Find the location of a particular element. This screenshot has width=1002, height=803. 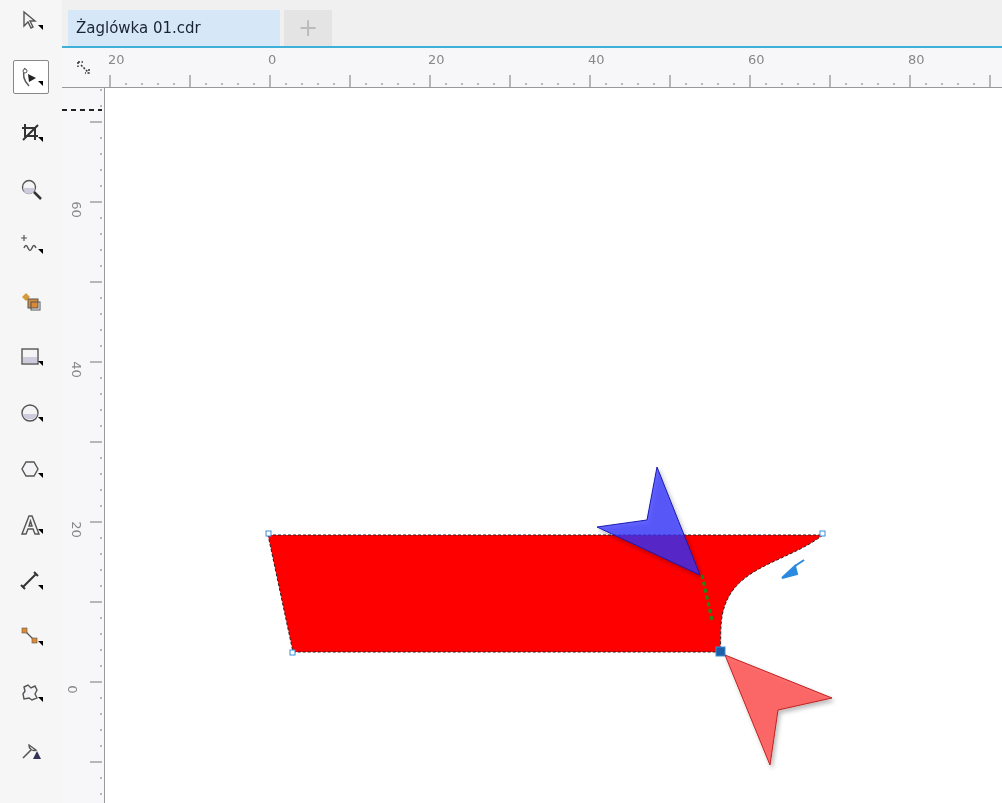

control-handle is located at coordinates (707, 597).